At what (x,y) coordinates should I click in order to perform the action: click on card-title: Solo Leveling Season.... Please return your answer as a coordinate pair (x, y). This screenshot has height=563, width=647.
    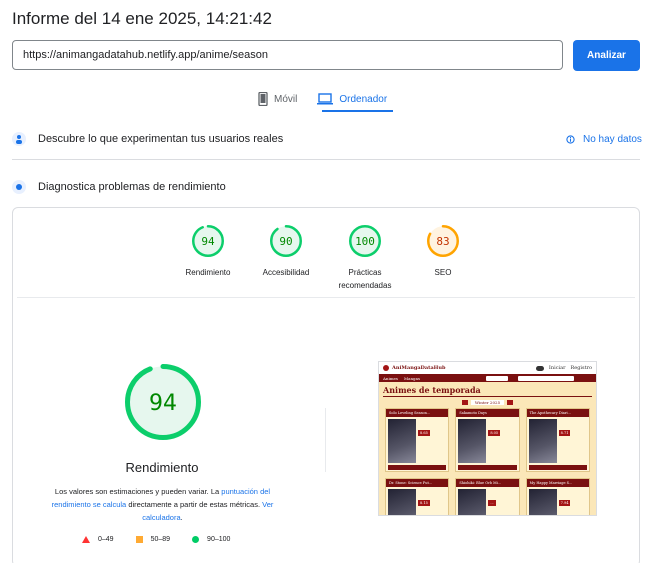
    Looking at the image, I should click on (417, 413).